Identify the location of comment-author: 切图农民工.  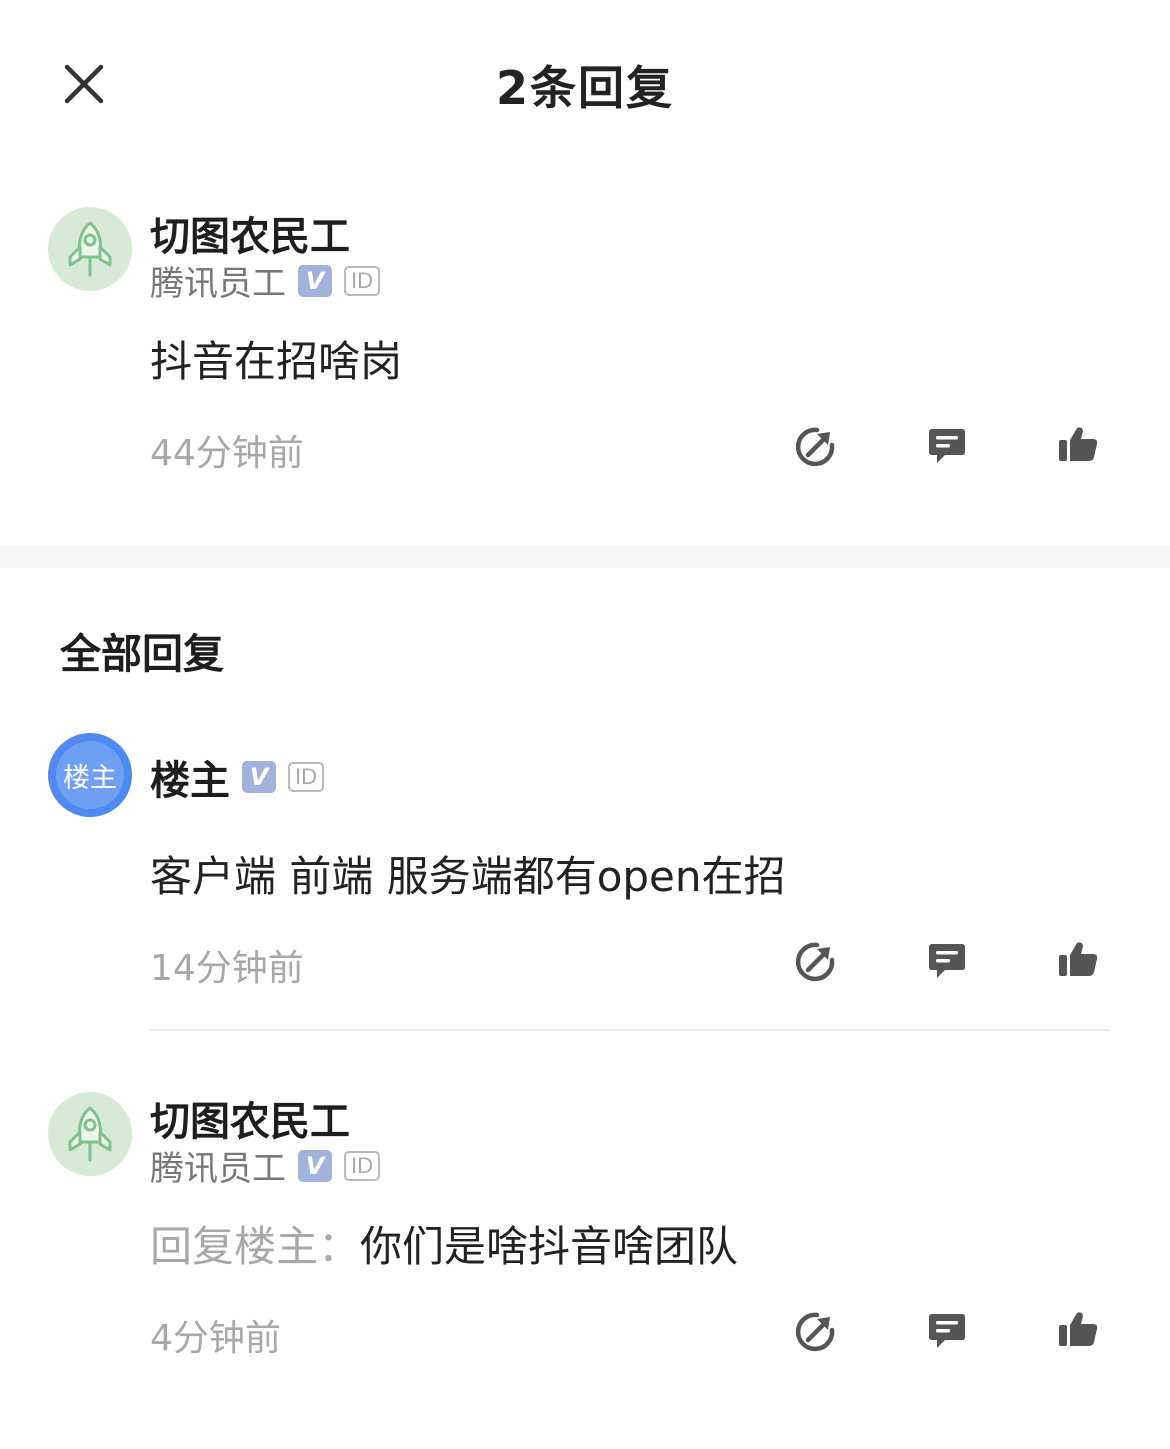
(250, 233).